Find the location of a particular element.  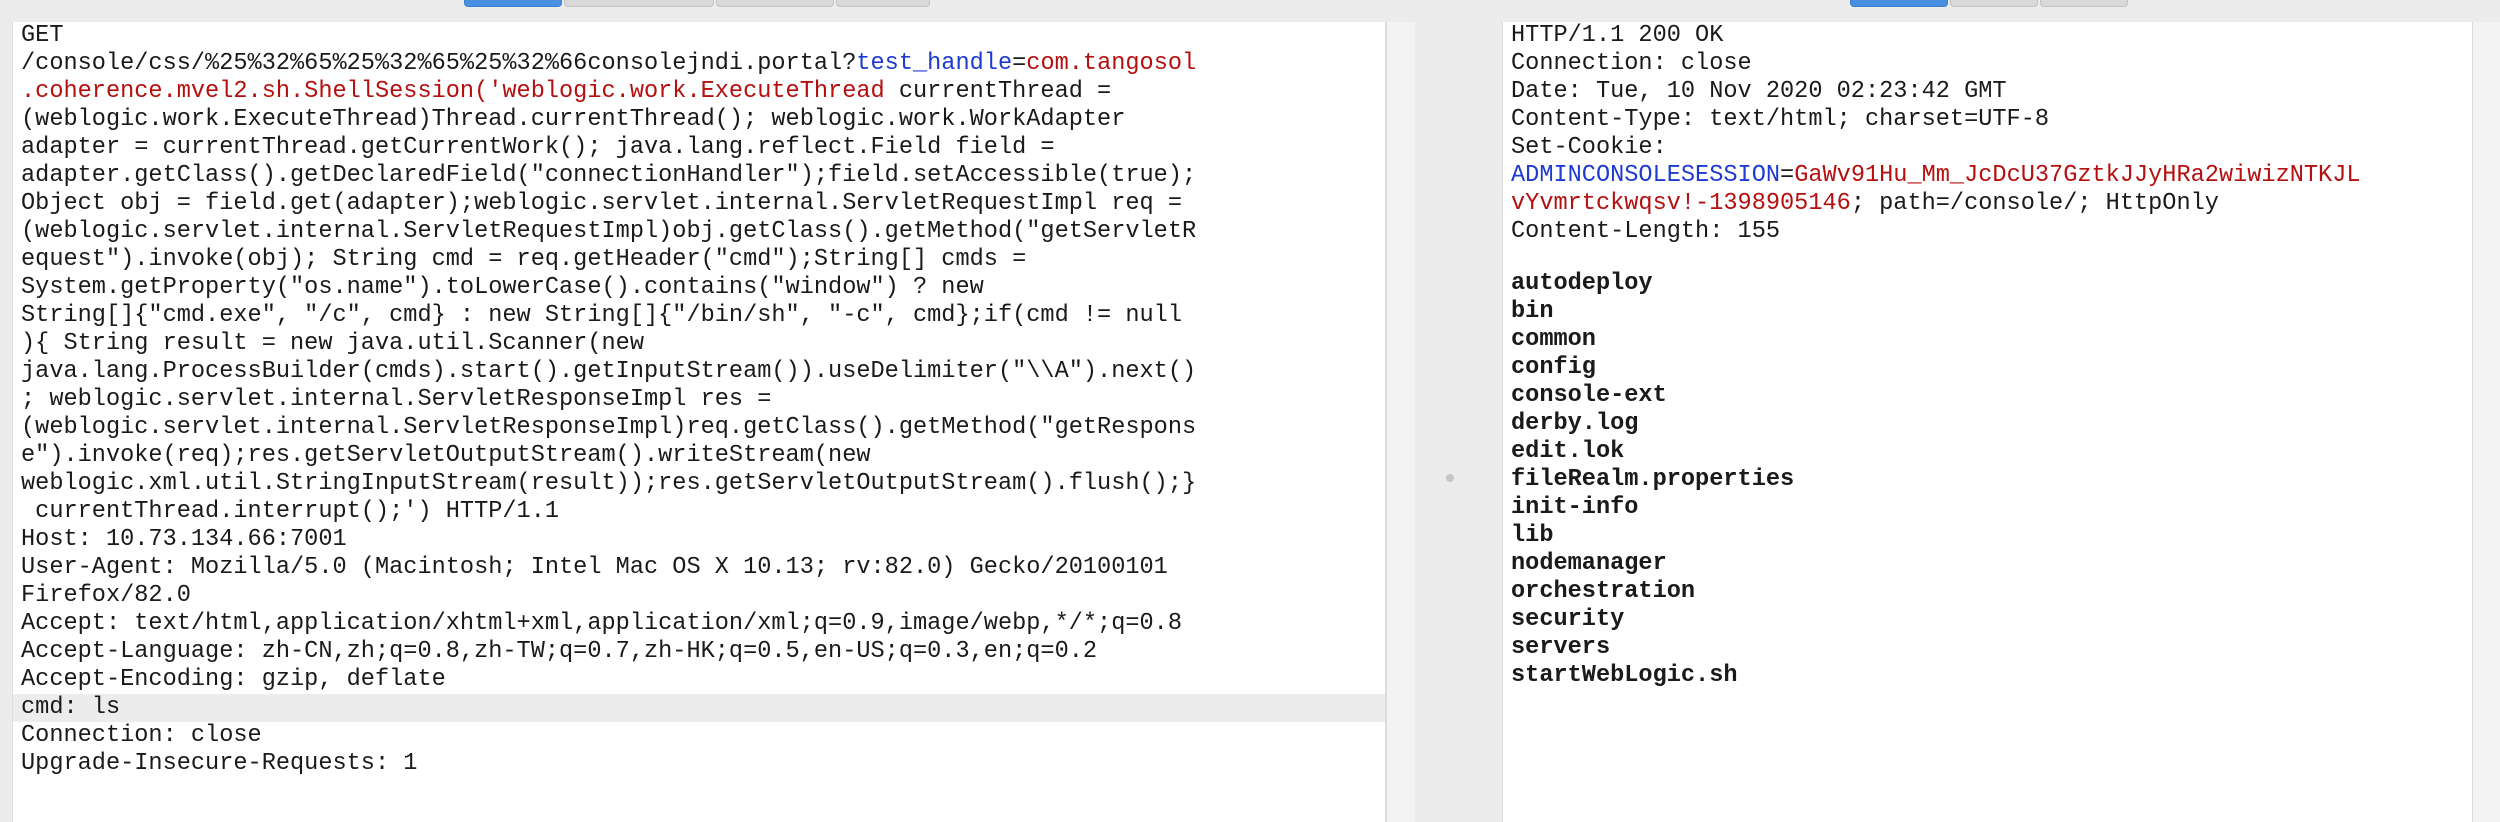

request-line: cmd: ls is located at coordinates (699, 708).